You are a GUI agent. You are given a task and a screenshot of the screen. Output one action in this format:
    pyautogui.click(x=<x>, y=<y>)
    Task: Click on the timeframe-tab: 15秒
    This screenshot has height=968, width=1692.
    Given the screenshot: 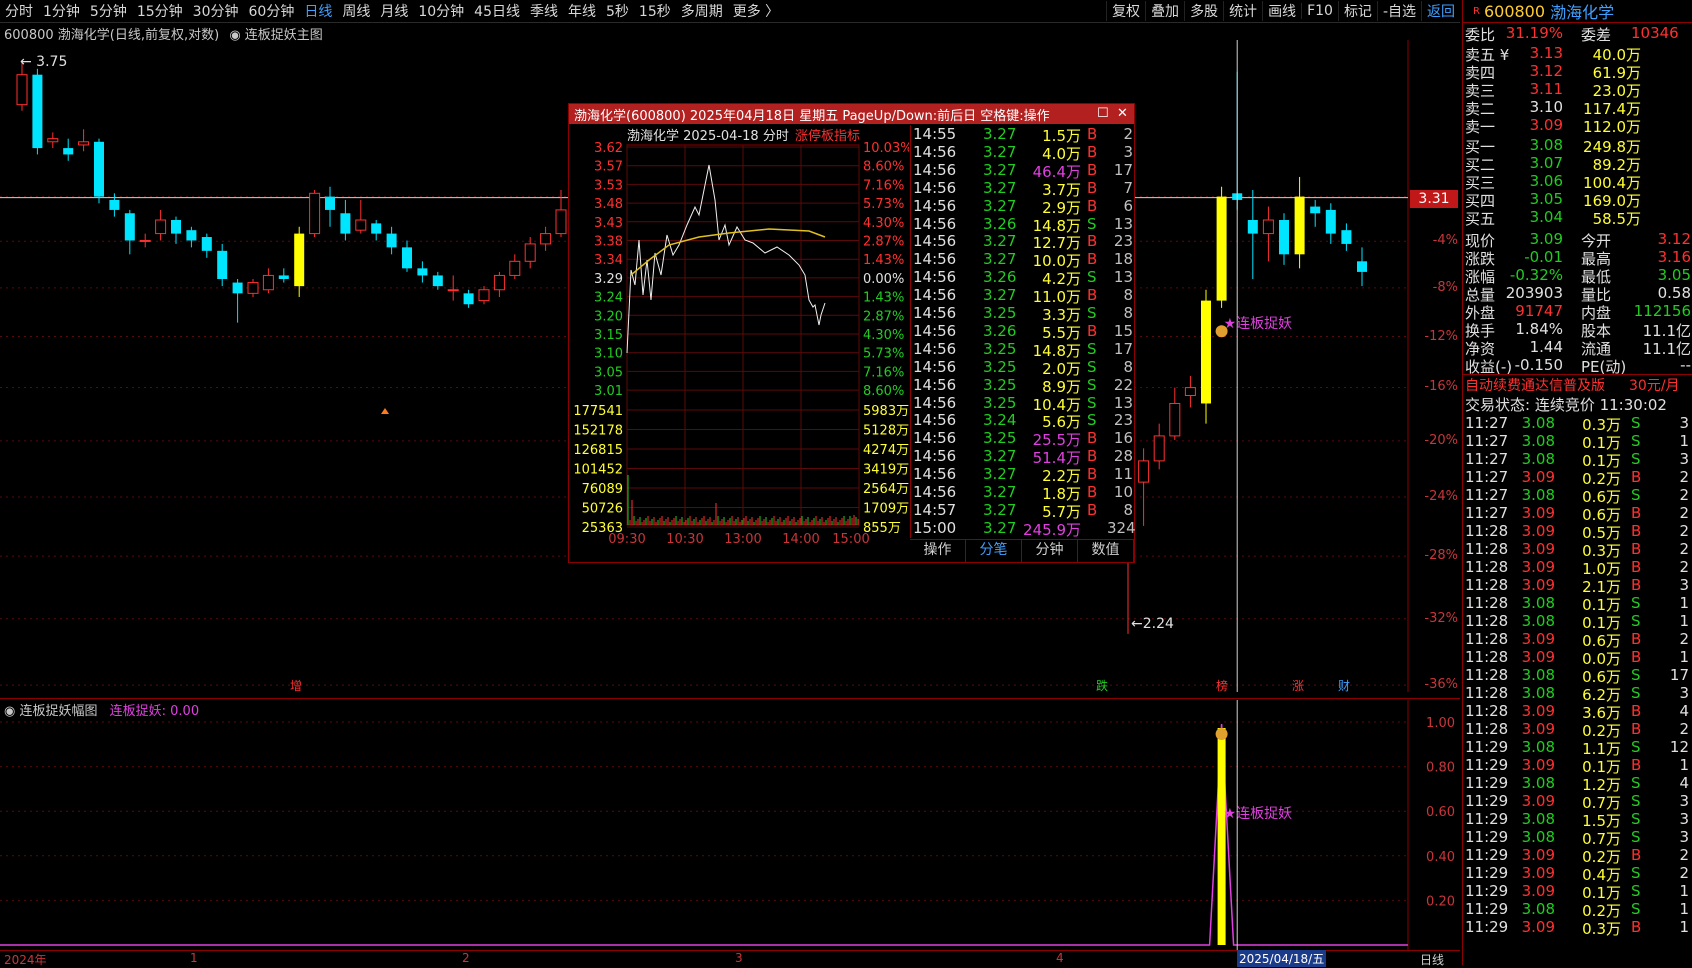 What is the action you would take?
    pyautogui.click(x=655, y=11)
    